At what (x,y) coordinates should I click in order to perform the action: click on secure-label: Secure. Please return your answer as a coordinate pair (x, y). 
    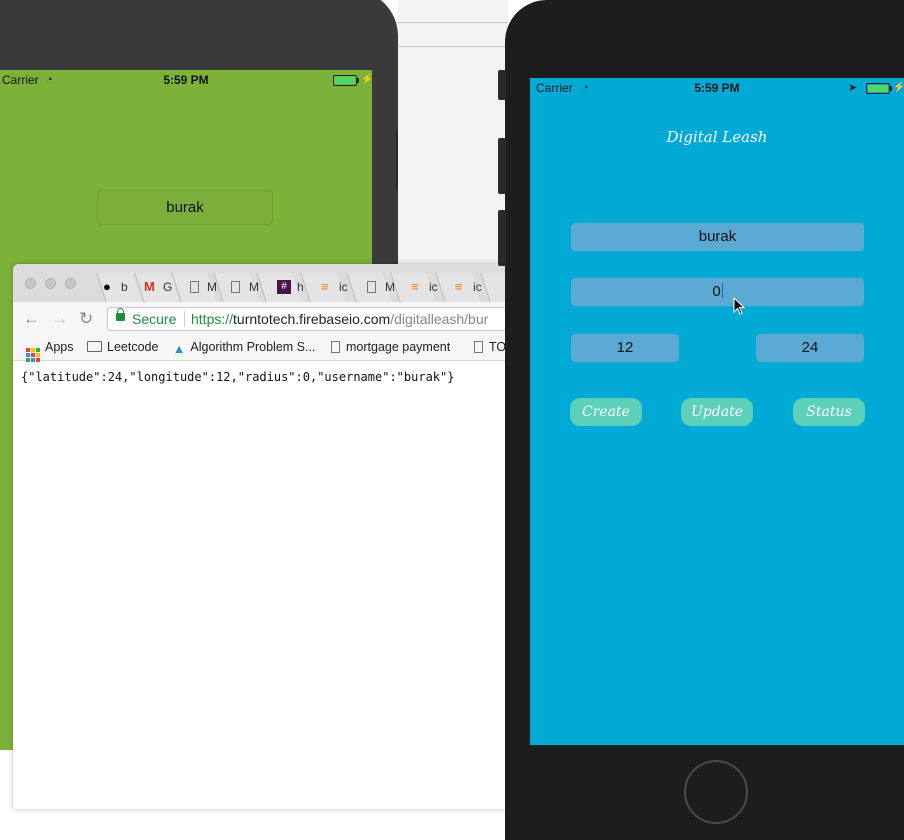
    Looking at the image, I should click on (154, 319).